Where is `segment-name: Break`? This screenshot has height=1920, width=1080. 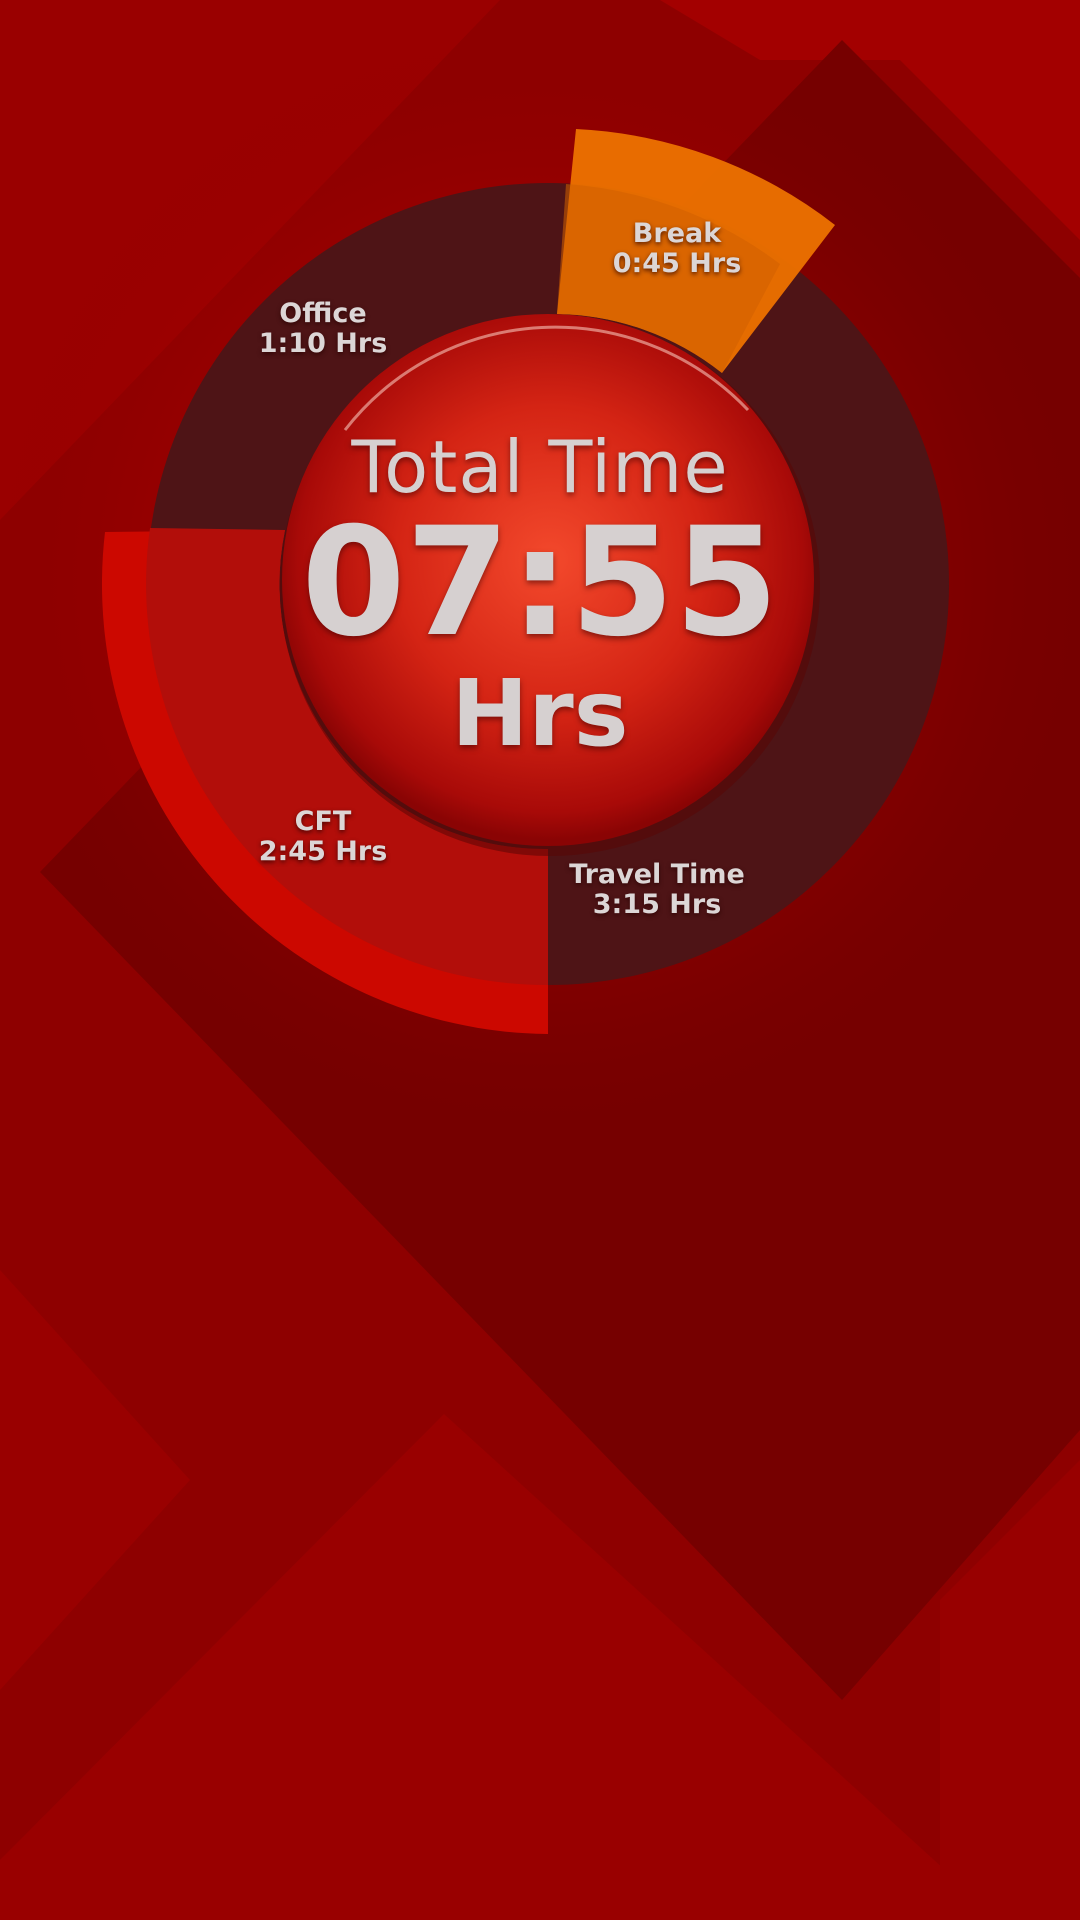
segment-name: Break is located at coordinates (677, 233).